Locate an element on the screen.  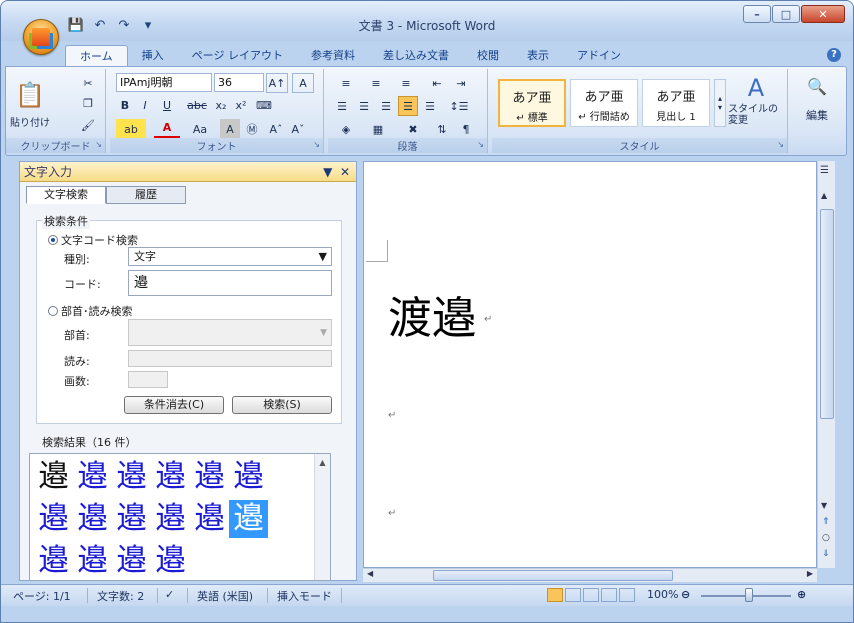
tab-page-layout: ページ レイアウト is located at coordinates (237, 56).